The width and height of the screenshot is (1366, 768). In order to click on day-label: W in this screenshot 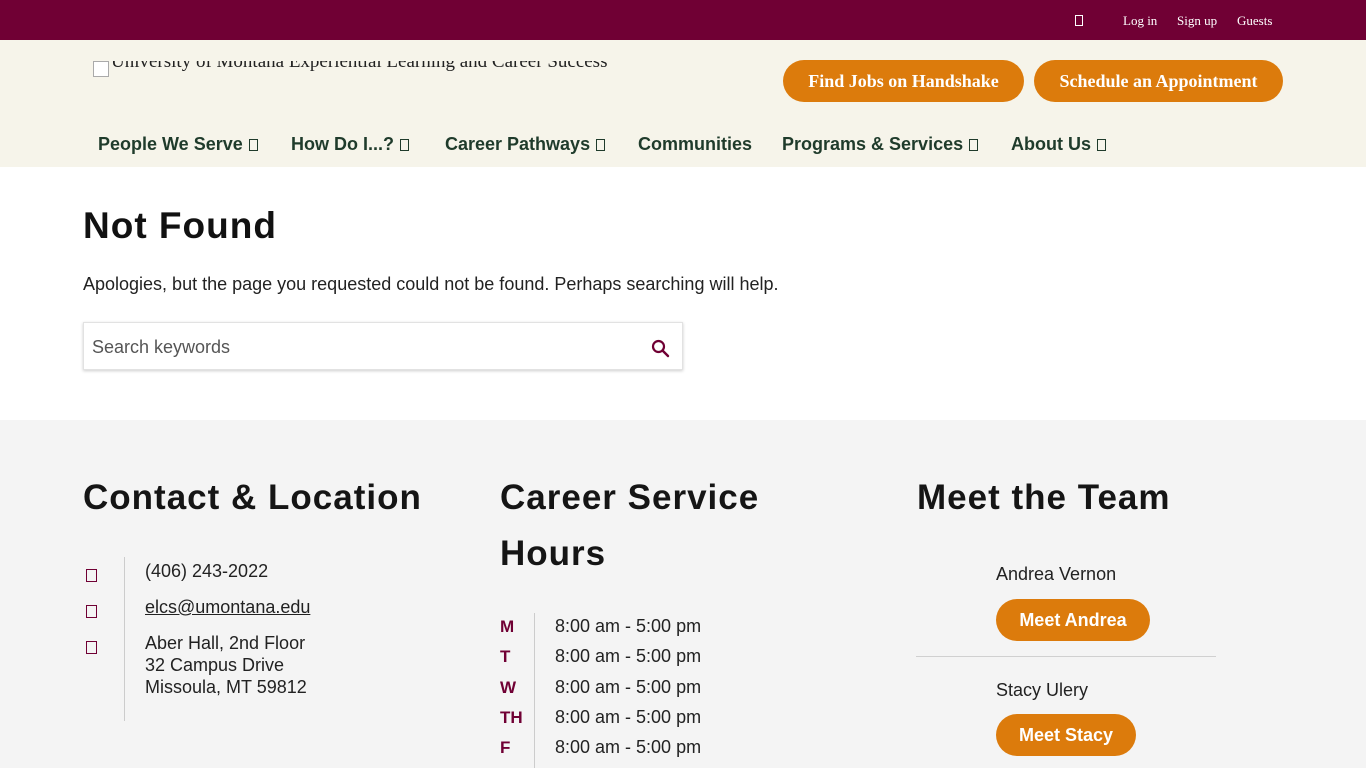, I will do `click(508, 687)`.